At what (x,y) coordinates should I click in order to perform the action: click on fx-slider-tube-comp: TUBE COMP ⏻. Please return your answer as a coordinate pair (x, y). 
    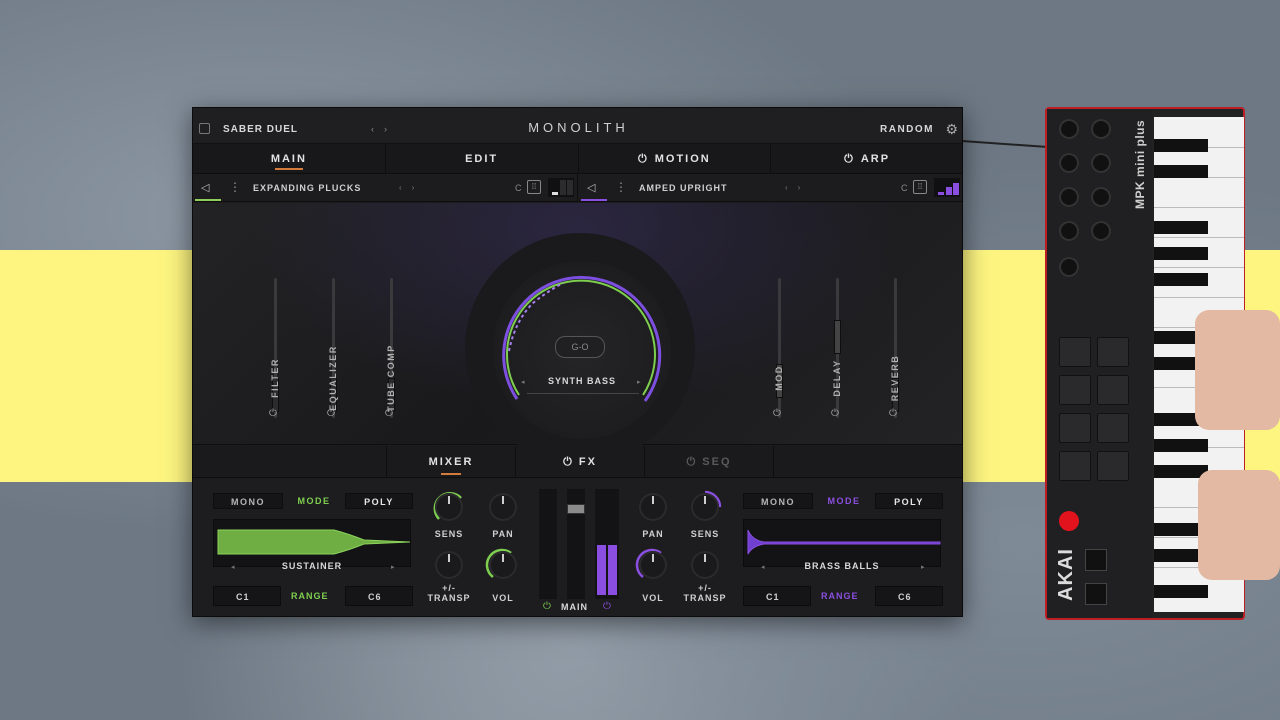
    Looking at the image, I should click on (391, 353).